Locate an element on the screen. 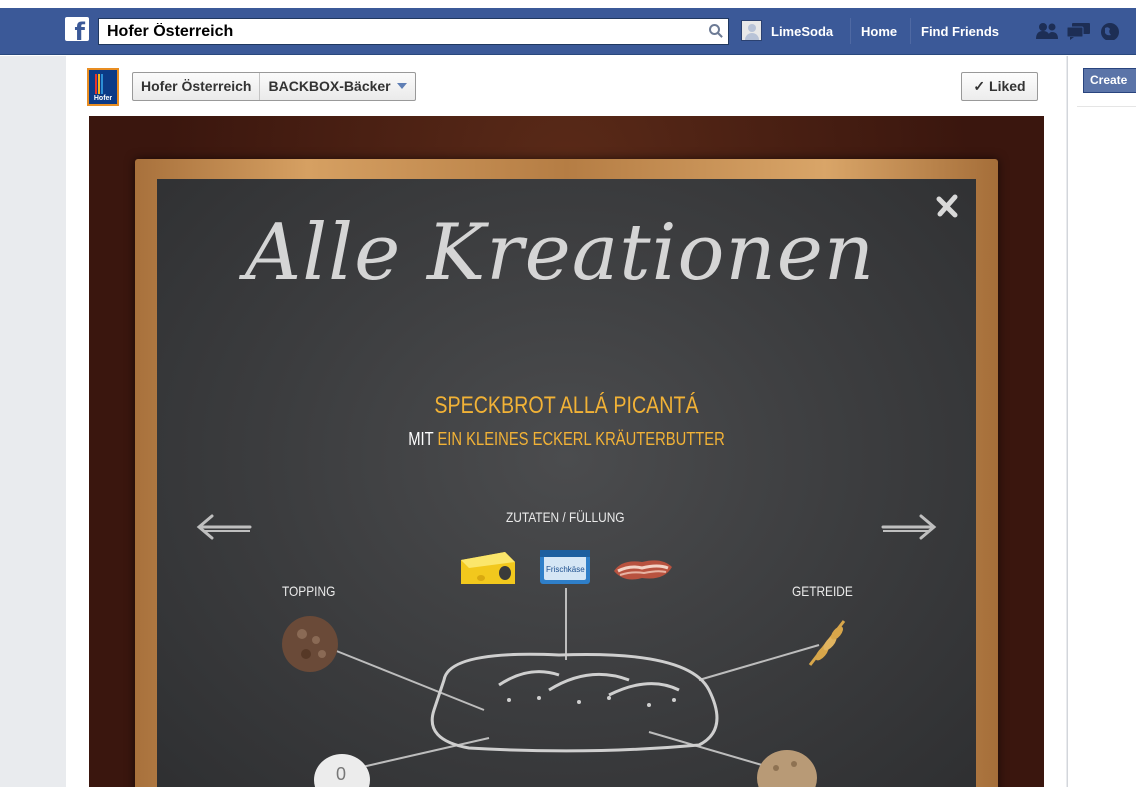 The width and height of the screenshot is (1136, 787). notifications-globe-icon is located at coordinates (1110, 31).